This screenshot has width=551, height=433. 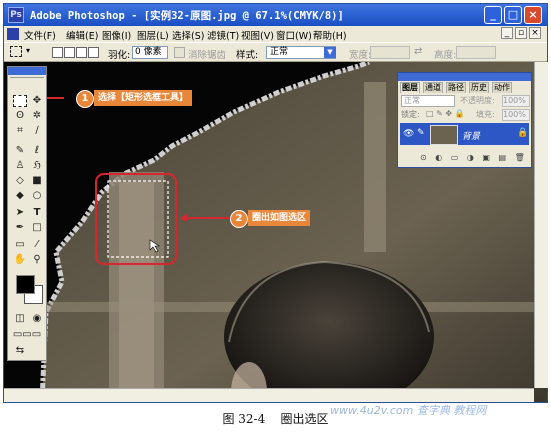 I want to click on vertical-scrollbar, so click(x=541, y=225).